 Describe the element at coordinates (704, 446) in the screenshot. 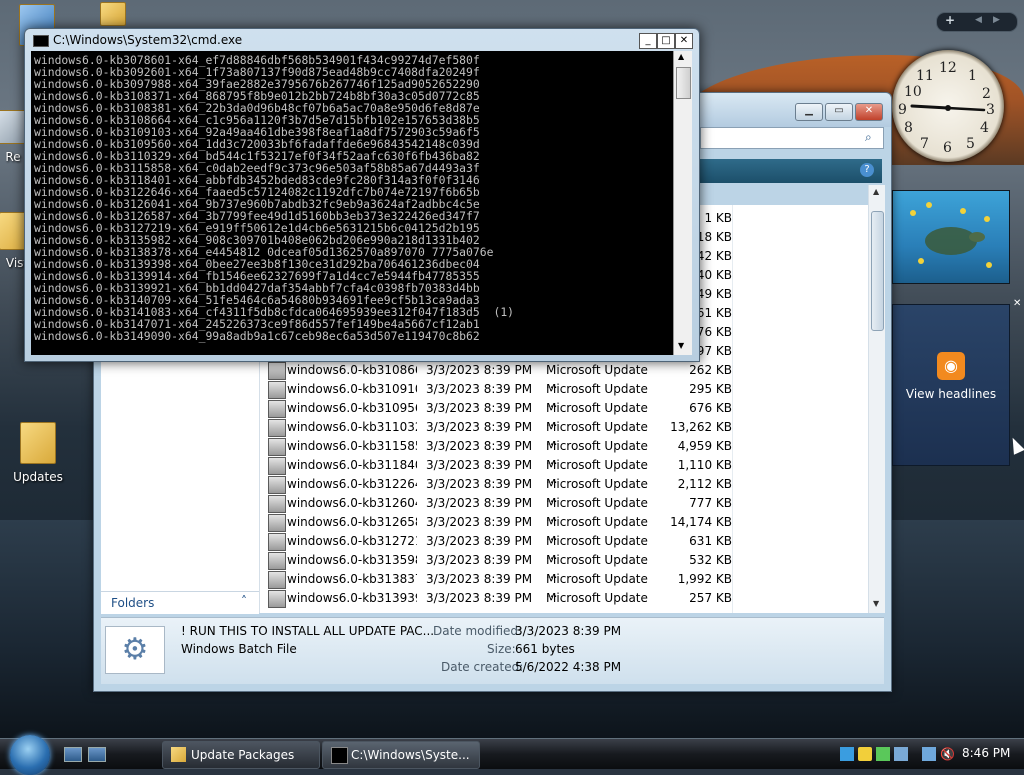

I see `file-size: 4,959 KB` at that location.